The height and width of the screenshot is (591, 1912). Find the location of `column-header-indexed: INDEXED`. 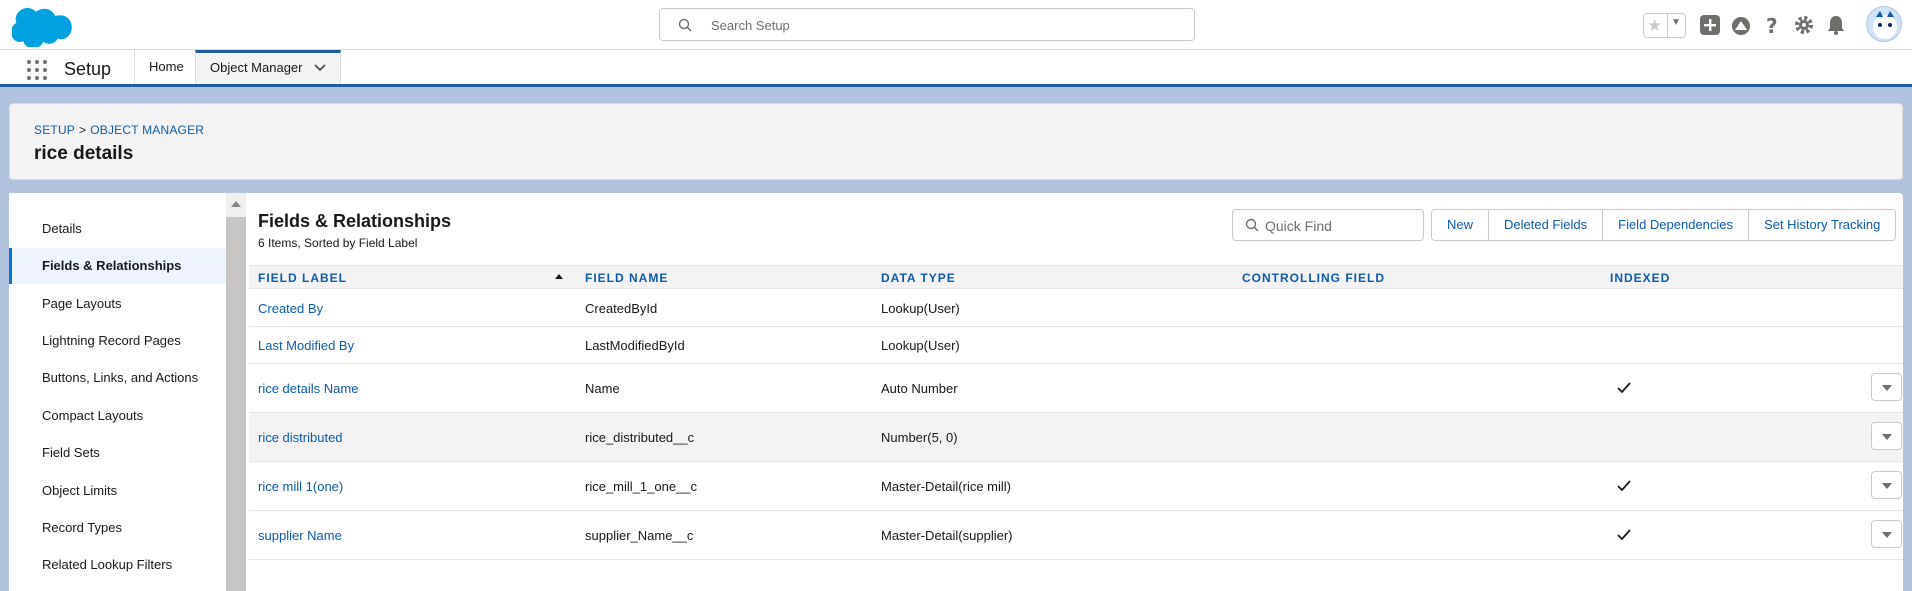

column-header-indexed: INDEXED is located at coordinates (1640, 278).